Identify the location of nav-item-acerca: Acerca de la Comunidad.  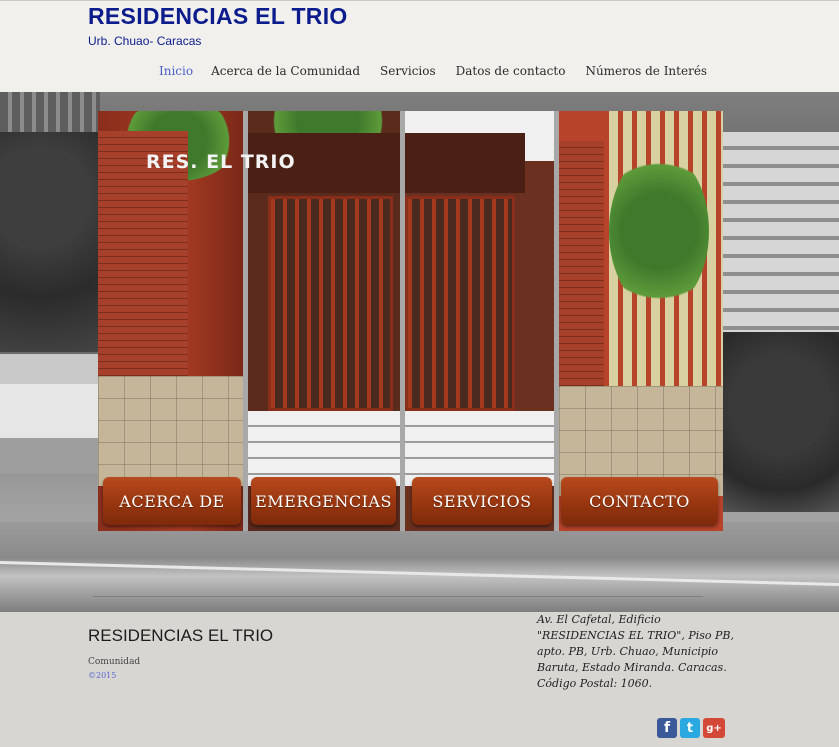
(285, 73).